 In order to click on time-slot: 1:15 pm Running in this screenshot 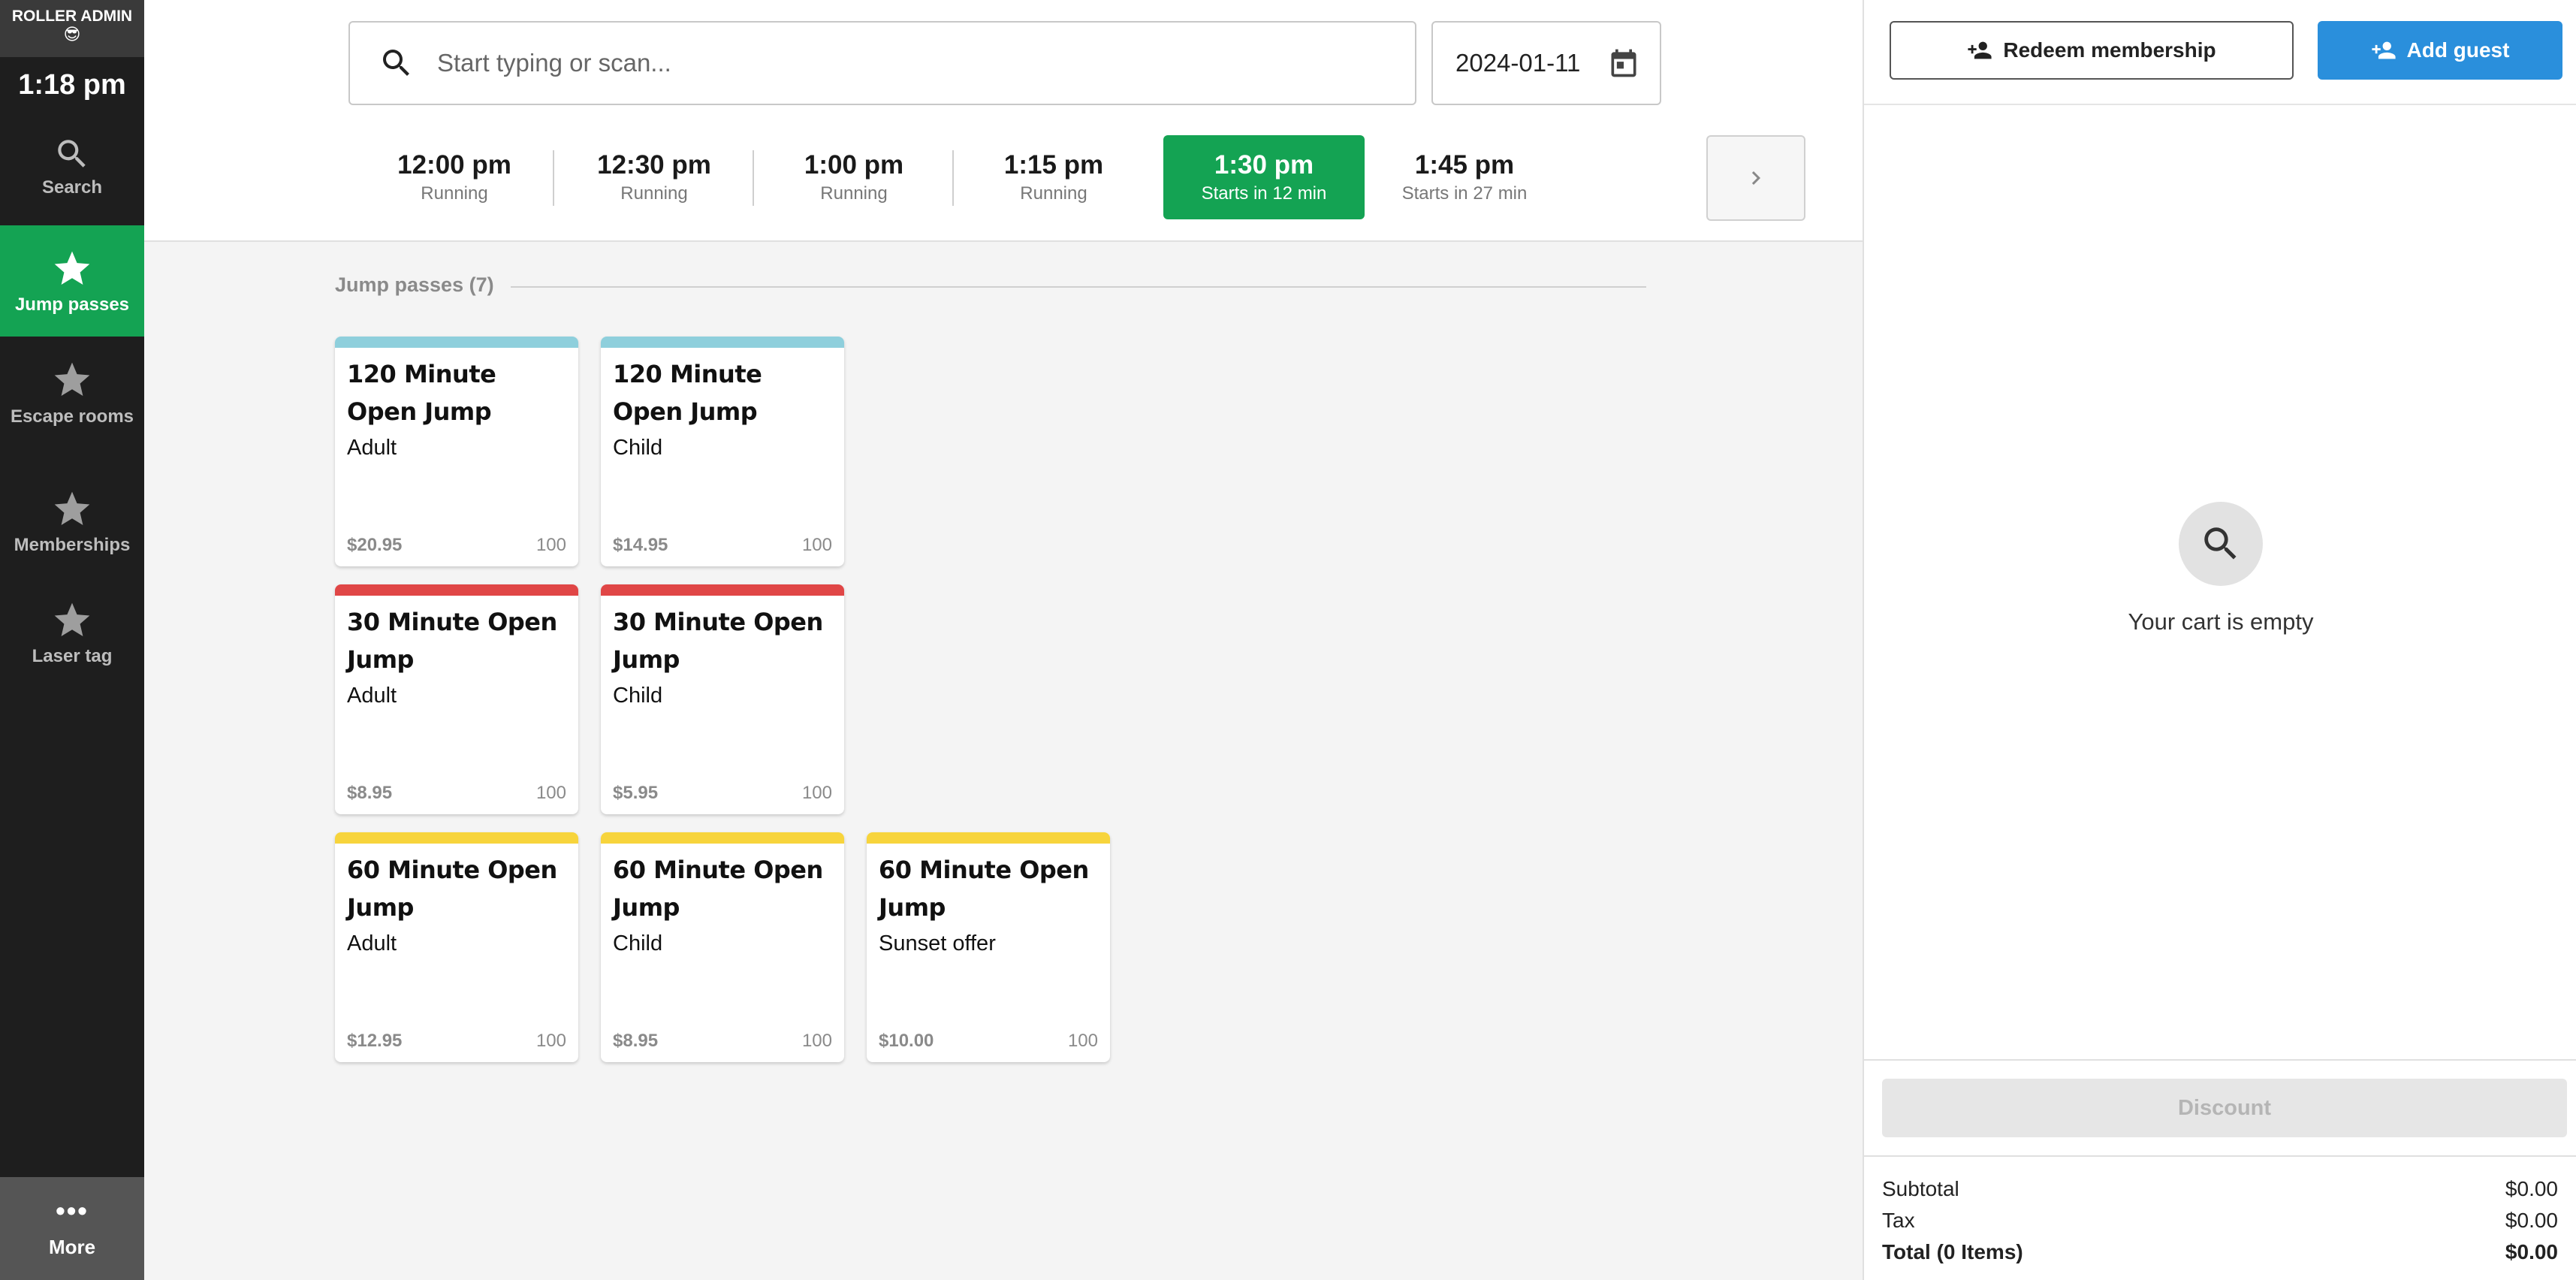, I will do `click(1054, 177)`.